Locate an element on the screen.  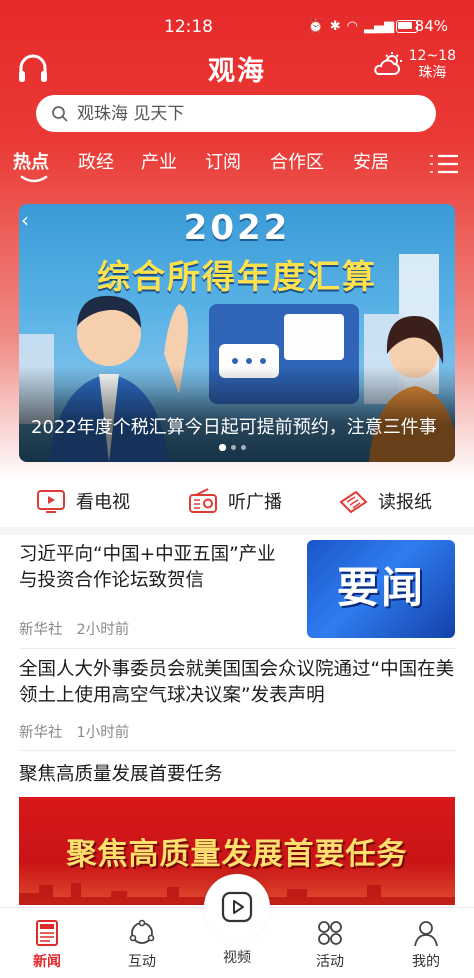
carousel-indicator is located at coordinates (232, 447).